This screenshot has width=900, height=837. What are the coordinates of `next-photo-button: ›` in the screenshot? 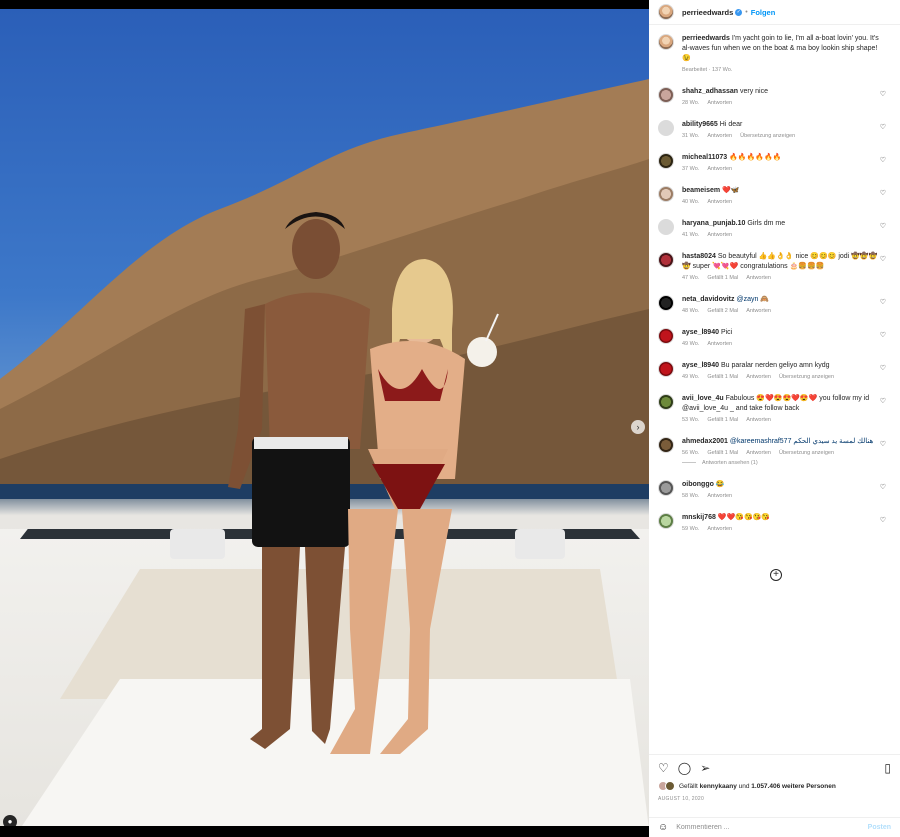 It's located at (638, 427).